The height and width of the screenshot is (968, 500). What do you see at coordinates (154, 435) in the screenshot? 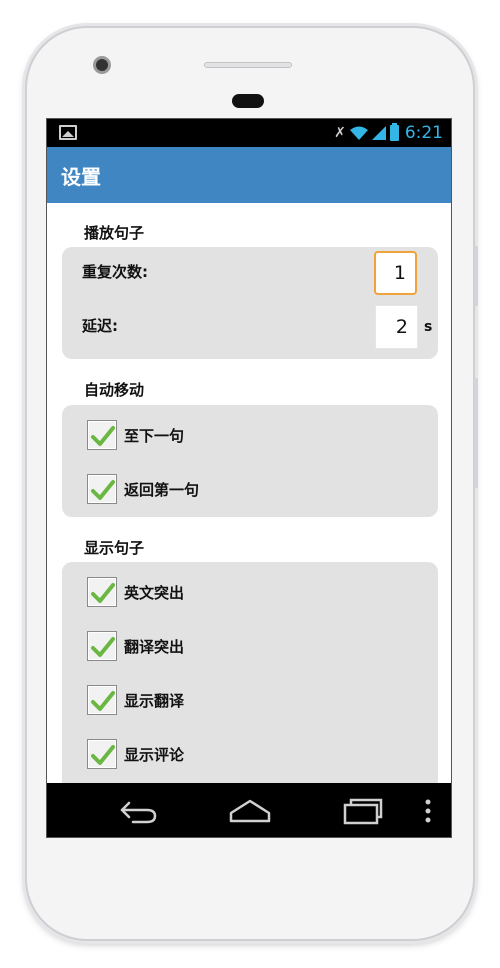
I see `checkbox-label: 至下一句` at bounding box center [154, 435].